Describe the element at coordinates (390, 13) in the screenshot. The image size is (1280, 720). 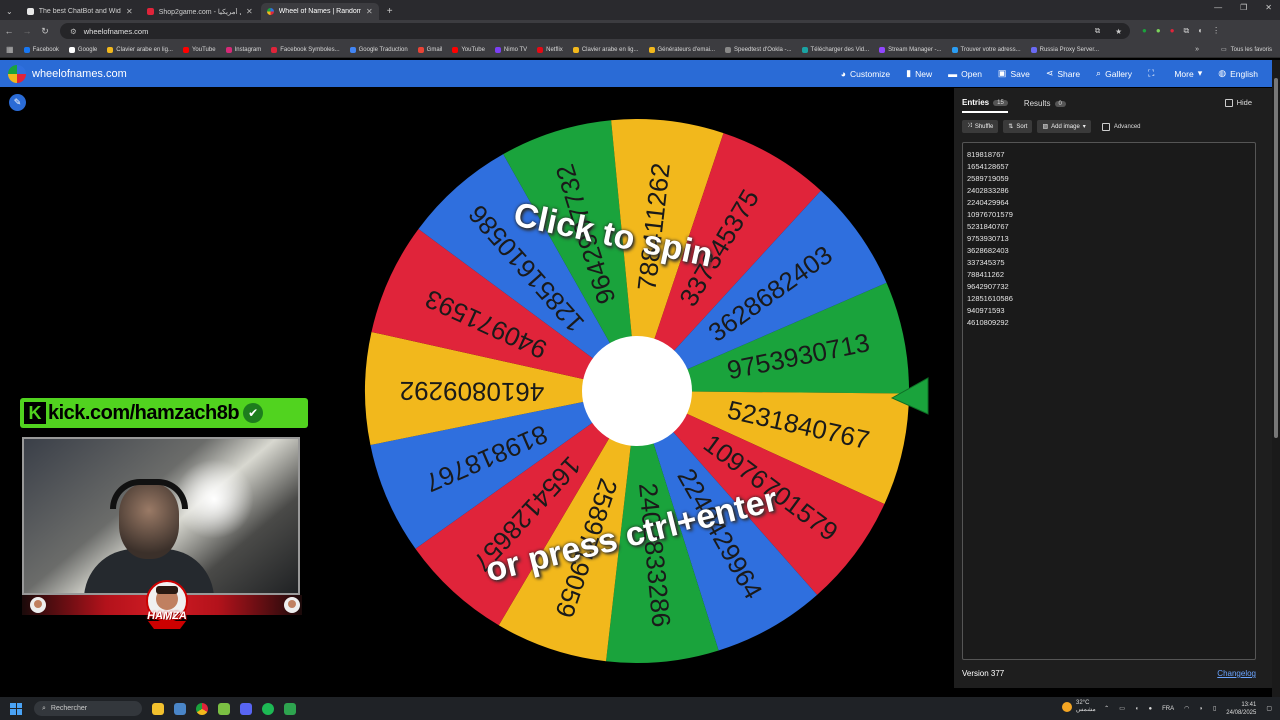
I see `new-tab-button: +` at that location.